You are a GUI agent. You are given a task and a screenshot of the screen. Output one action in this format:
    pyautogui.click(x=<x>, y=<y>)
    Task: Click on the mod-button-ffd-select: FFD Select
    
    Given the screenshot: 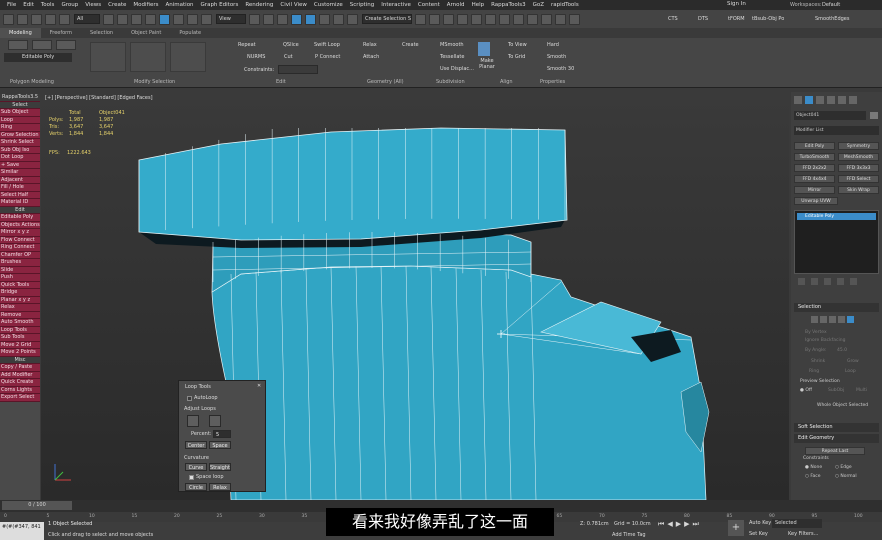 What is the action you would take?
    pyautogui.click(x=858, y=179)
    